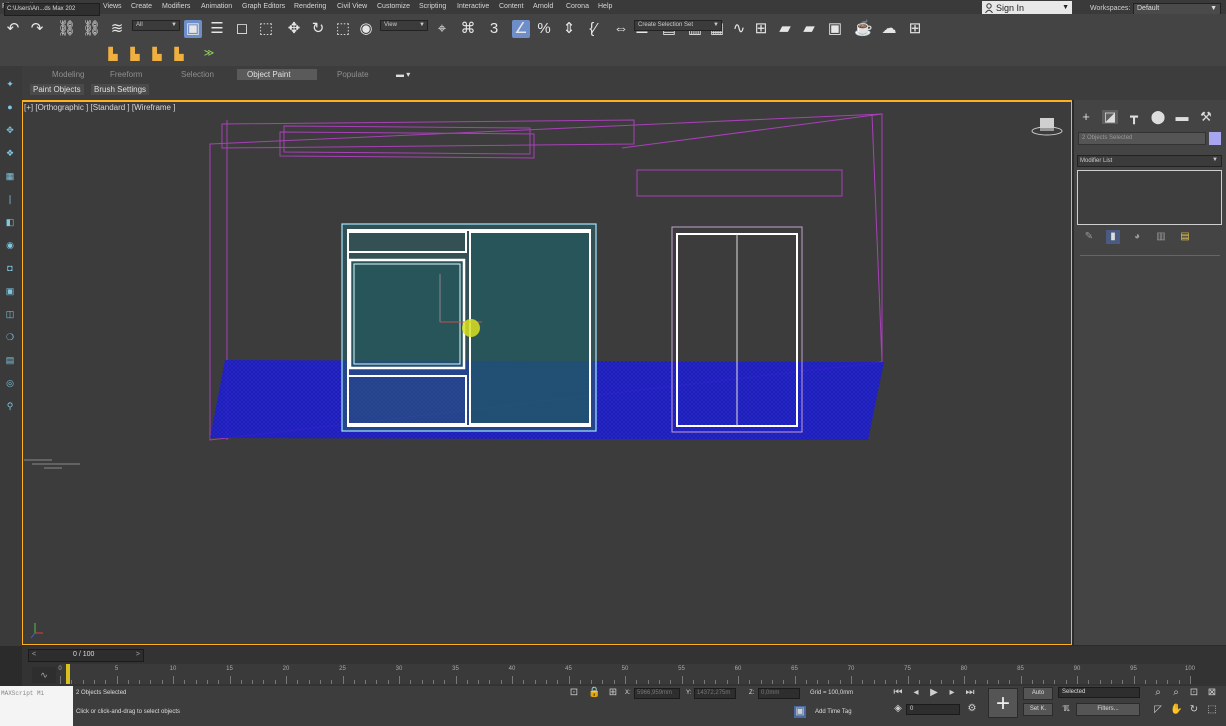 The image size is (1226, 726). Describe the element at coordinates (889, 29) in the screenshot. I see `render-cloud-icon: ☁` at that location.